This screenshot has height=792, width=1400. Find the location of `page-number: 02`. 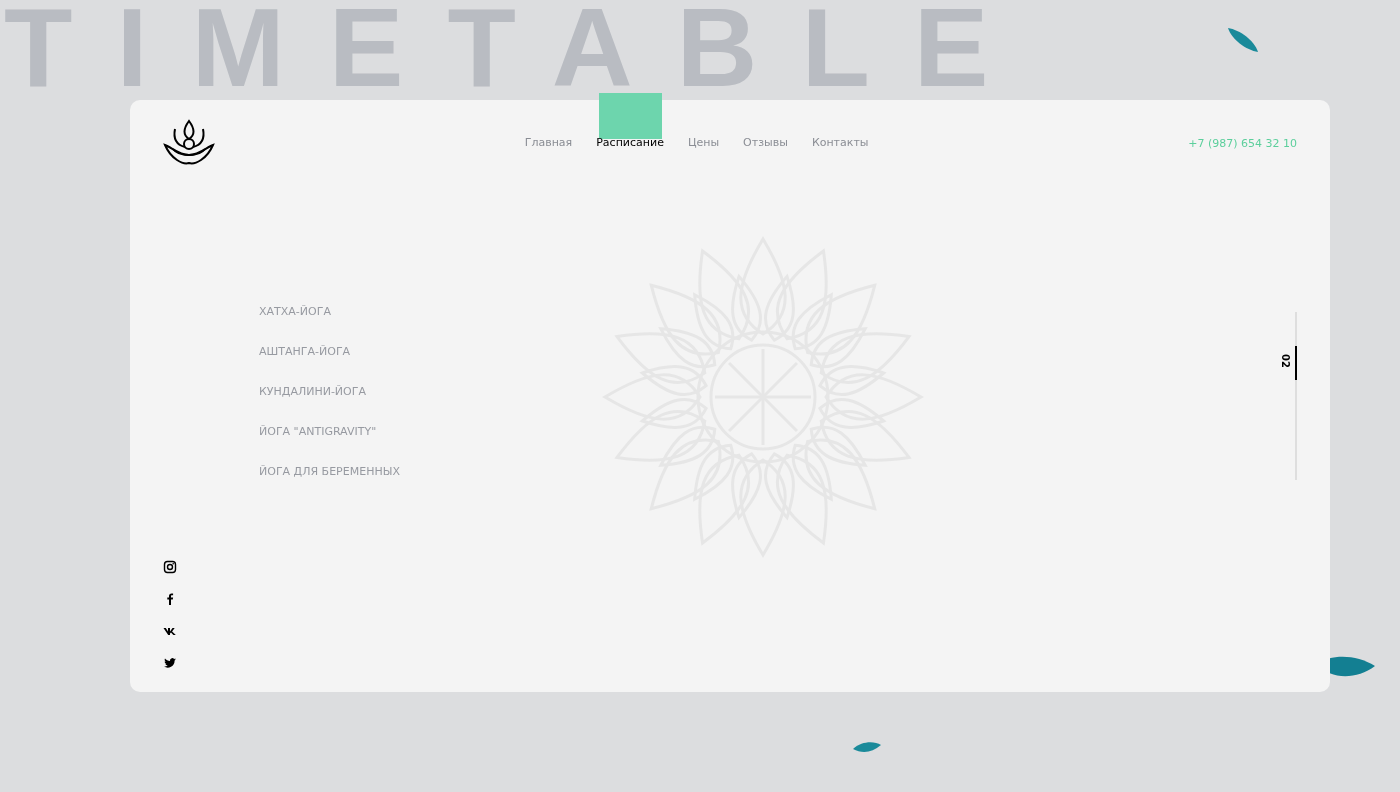

page-number: 02 is located at coordinates (1285, 361).